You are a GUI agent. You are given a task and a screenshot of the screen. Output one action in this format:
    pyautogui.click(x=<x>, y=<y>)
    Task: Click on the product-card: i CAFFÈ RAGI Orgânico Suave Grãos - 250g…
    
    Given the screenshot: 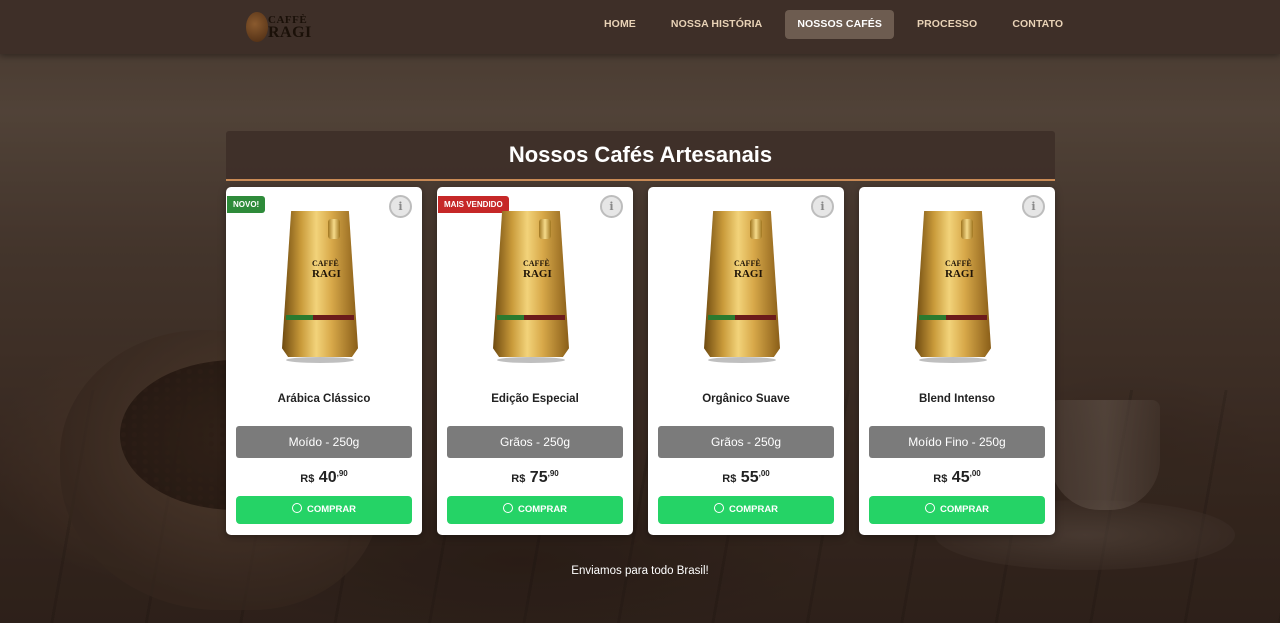 What is the action you would take?
    pyautogui.click(x=746, y=361)
    